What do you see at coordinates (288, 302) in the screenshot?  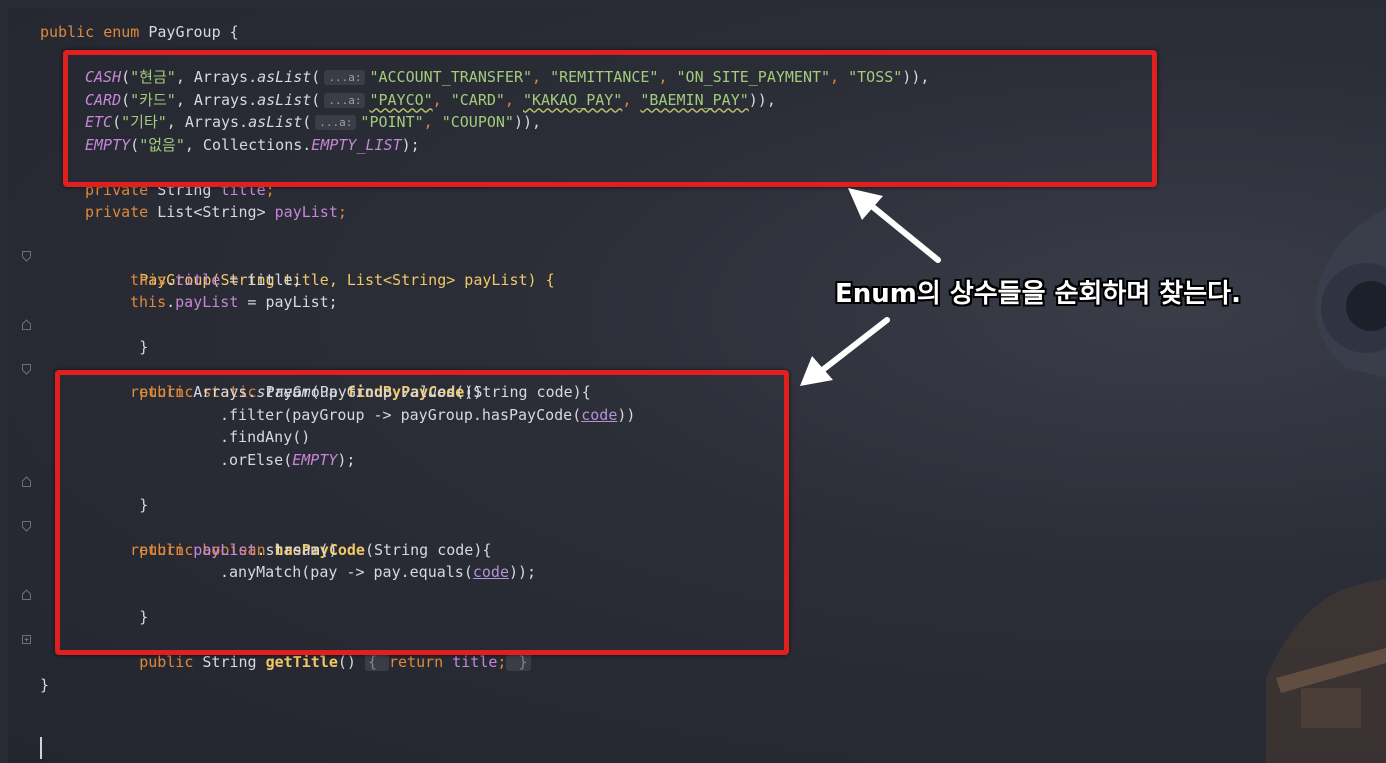 I see `code-text: = payList;` at bounding box center [288, 302].